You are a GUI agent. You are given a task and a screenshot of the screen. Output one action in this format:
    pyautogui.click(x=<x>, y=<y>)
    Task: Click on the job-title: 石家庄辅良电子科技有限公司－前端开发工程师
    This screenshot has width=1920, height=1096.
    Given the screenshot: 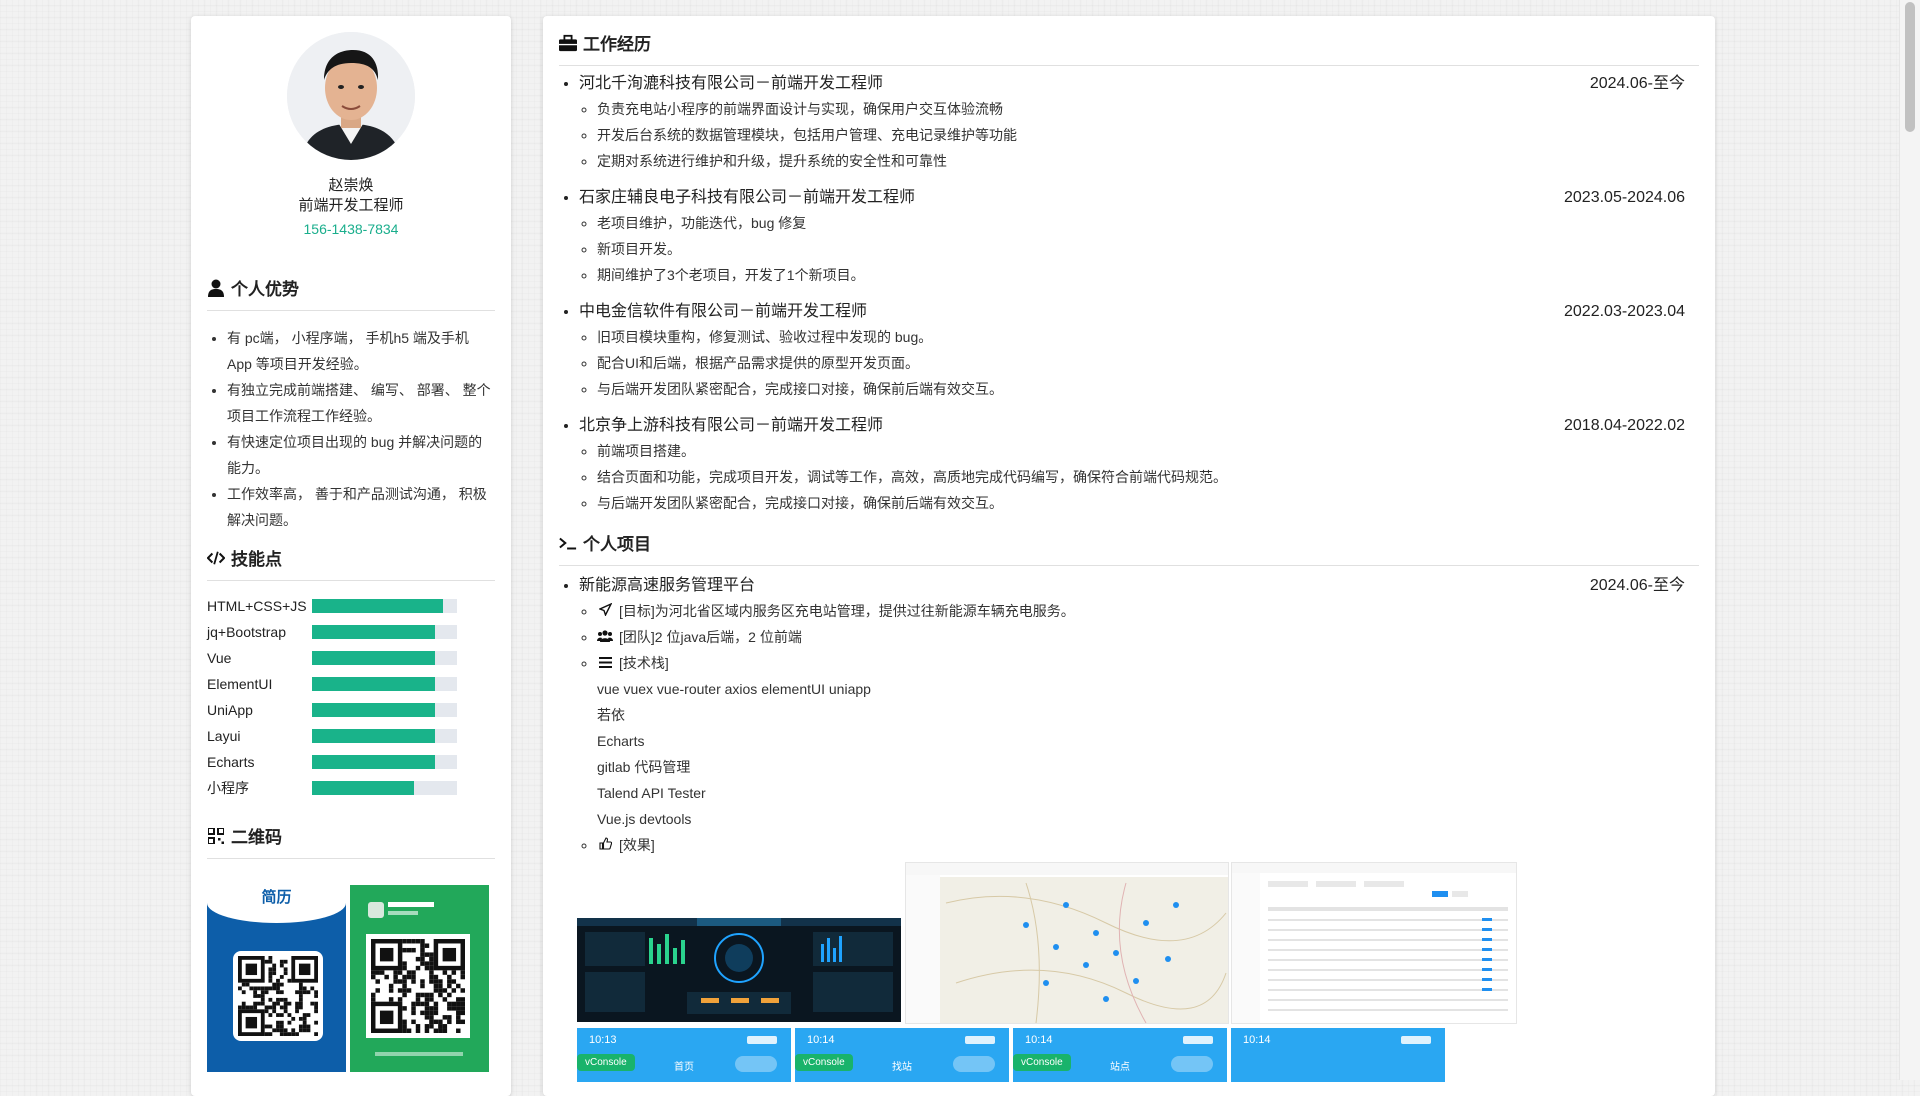 What is the action you would take?
    pyautogui.click(x=747, y=197)
    